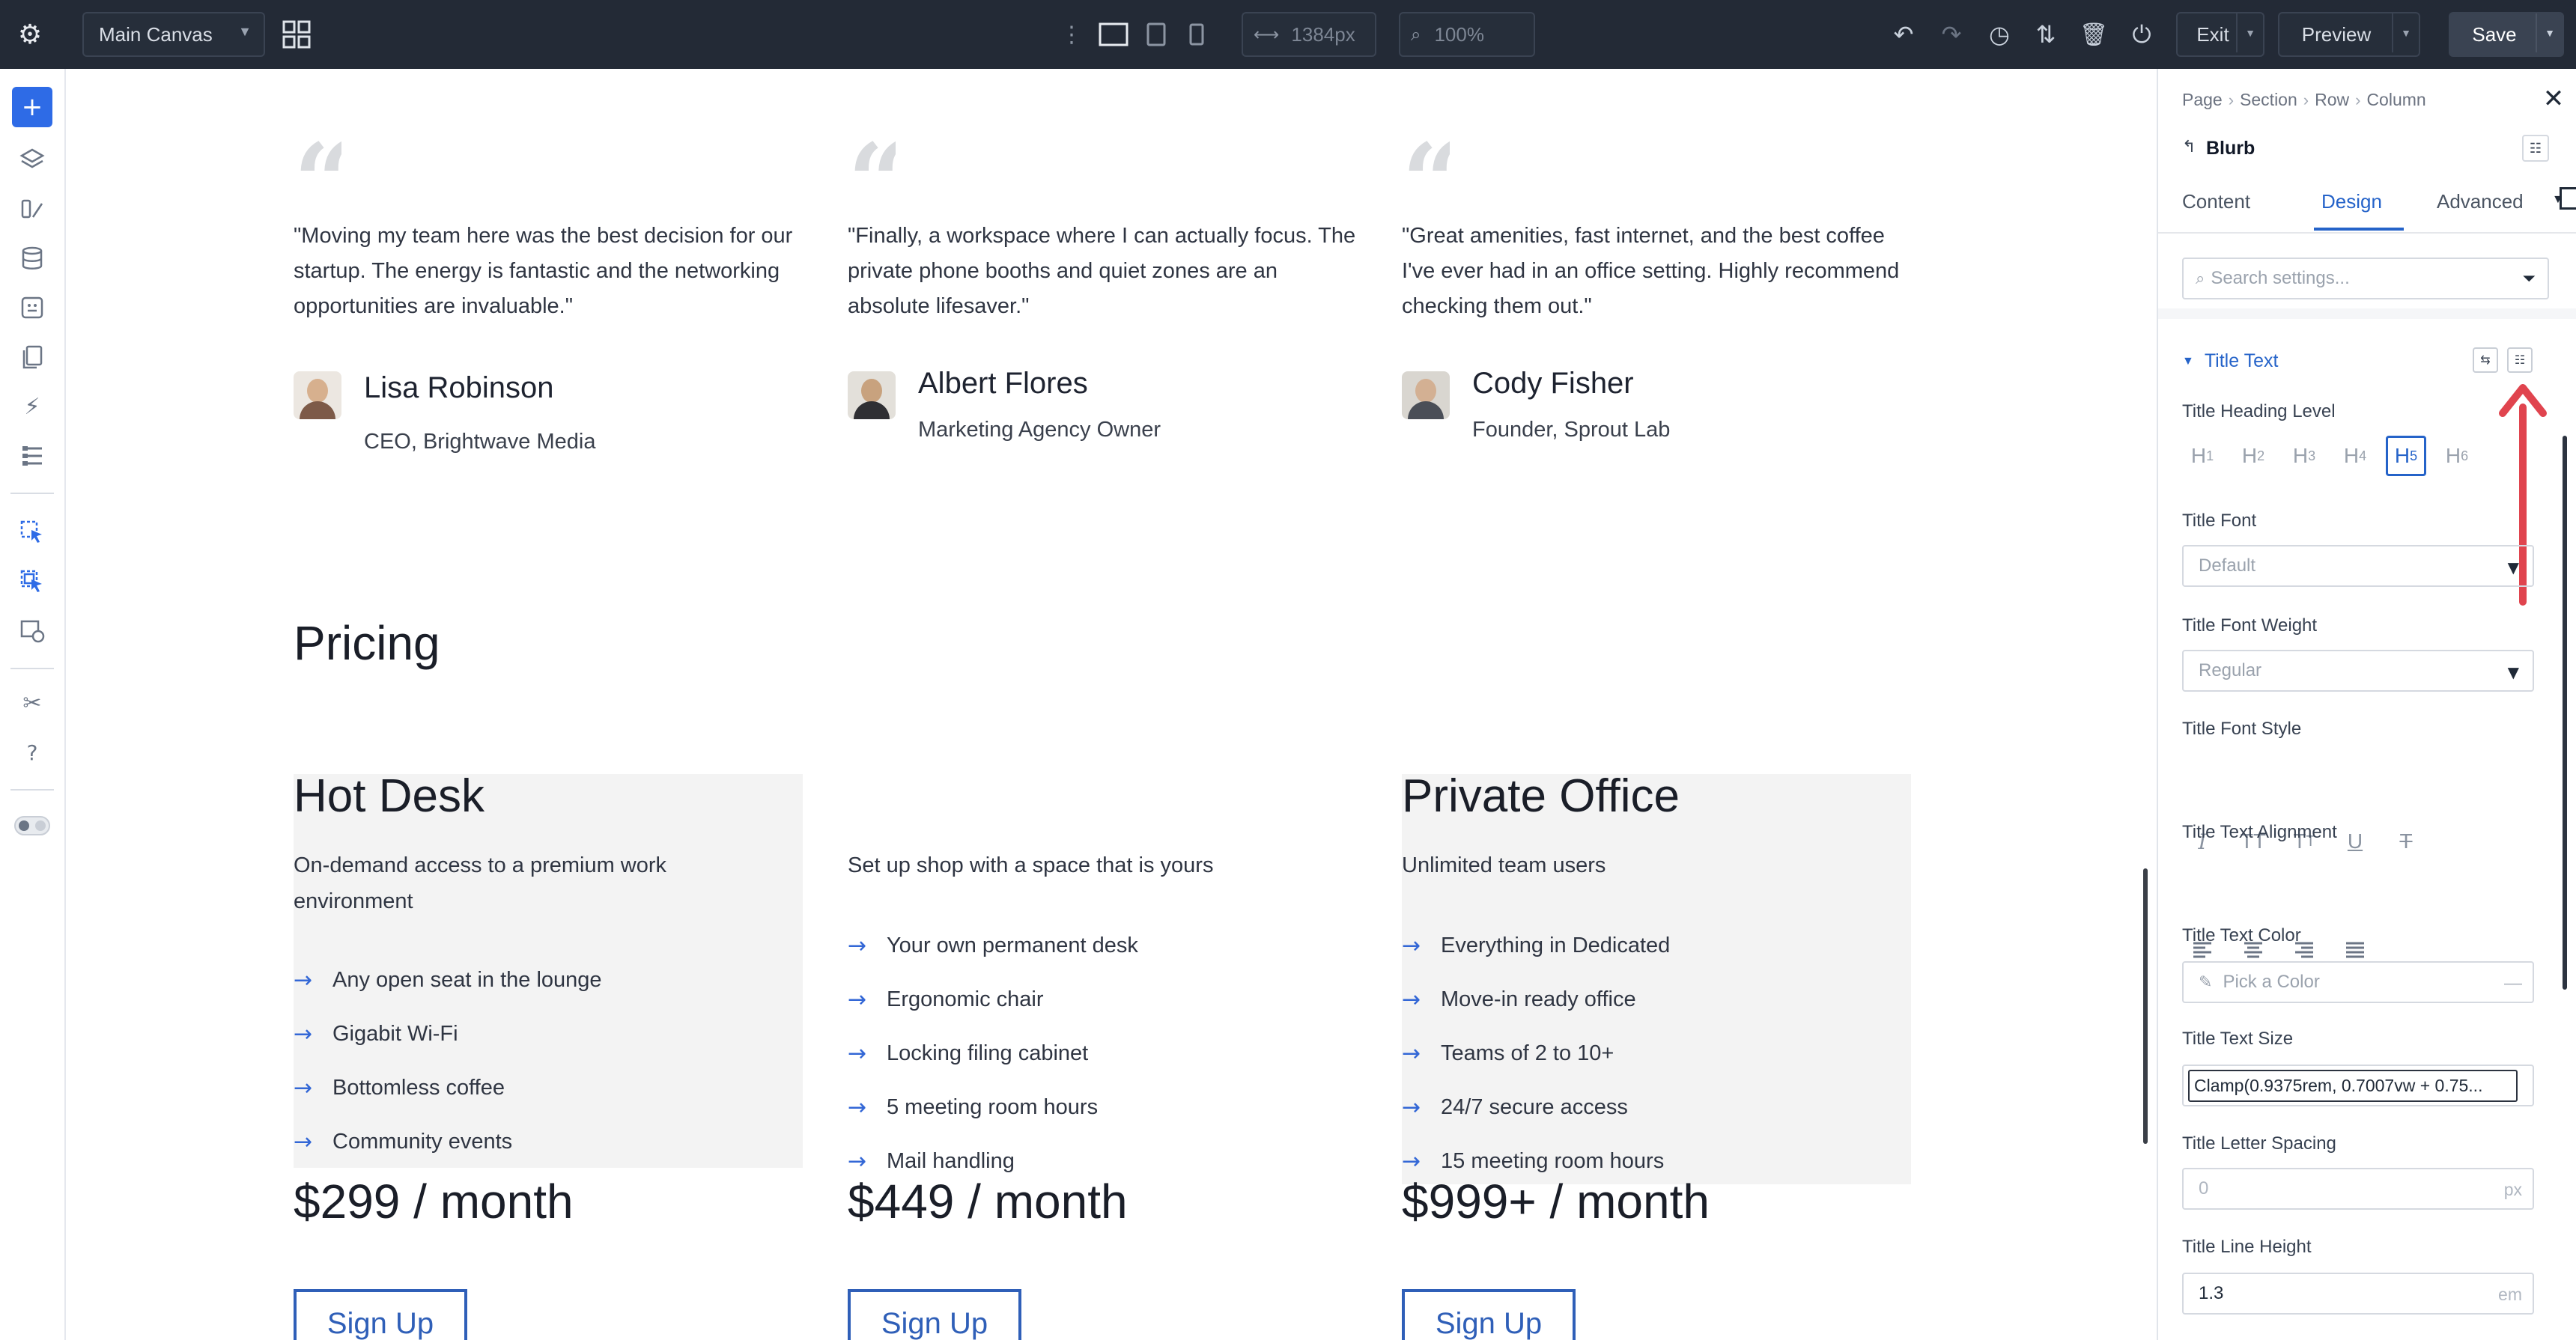  What do you see at coordinates (2358, 1294) in the screenshot?
I see `line-height-input: 1.3 em` at bounding box center [2358, 1294].